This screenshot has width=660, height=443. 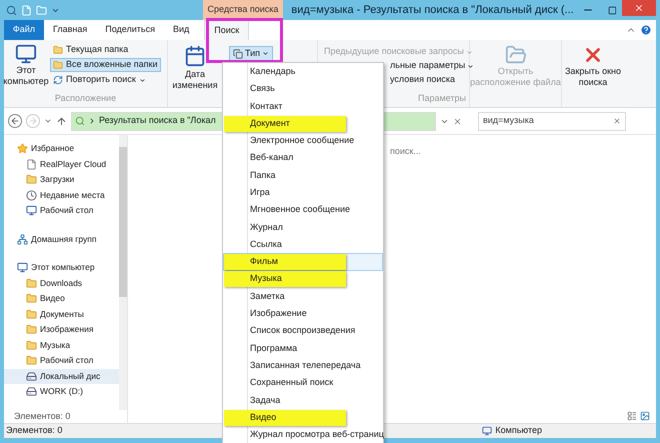 What do you see at coordinates (42, 416) in the screenshot?
I see `item-count: Элементов: 0` at bounding box center [42, 416].